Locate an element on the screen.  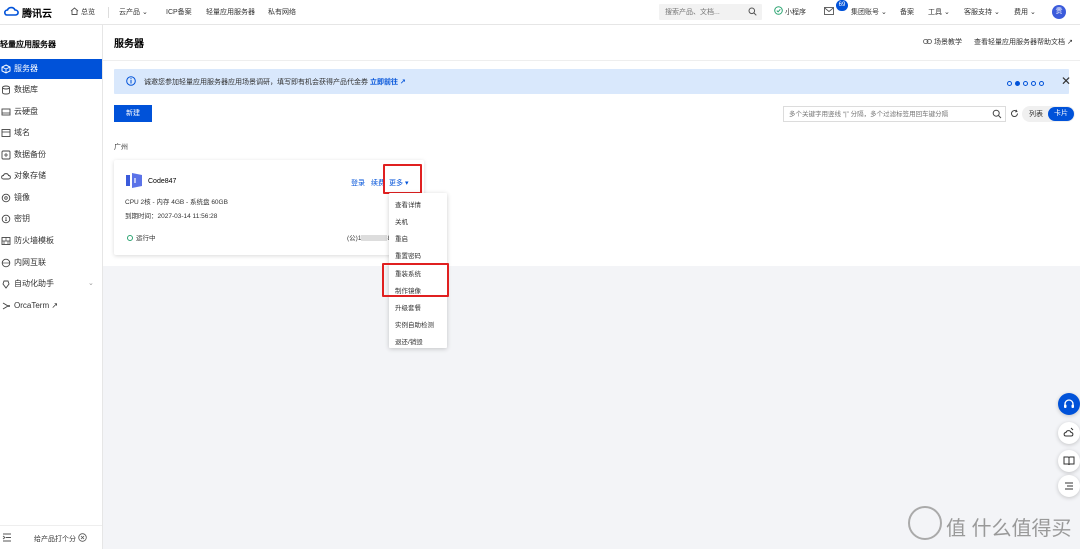
nav-record: 备案 is located at coordinates (907, 12).